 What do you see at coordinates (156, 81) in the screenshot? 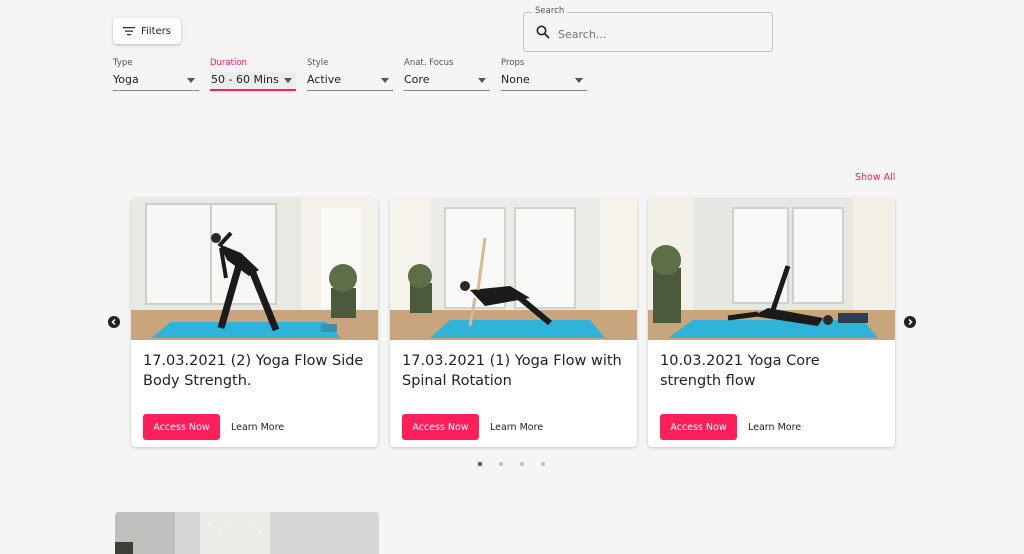
I see `type-select-value: Yoga` at bounding box center [156, 81].